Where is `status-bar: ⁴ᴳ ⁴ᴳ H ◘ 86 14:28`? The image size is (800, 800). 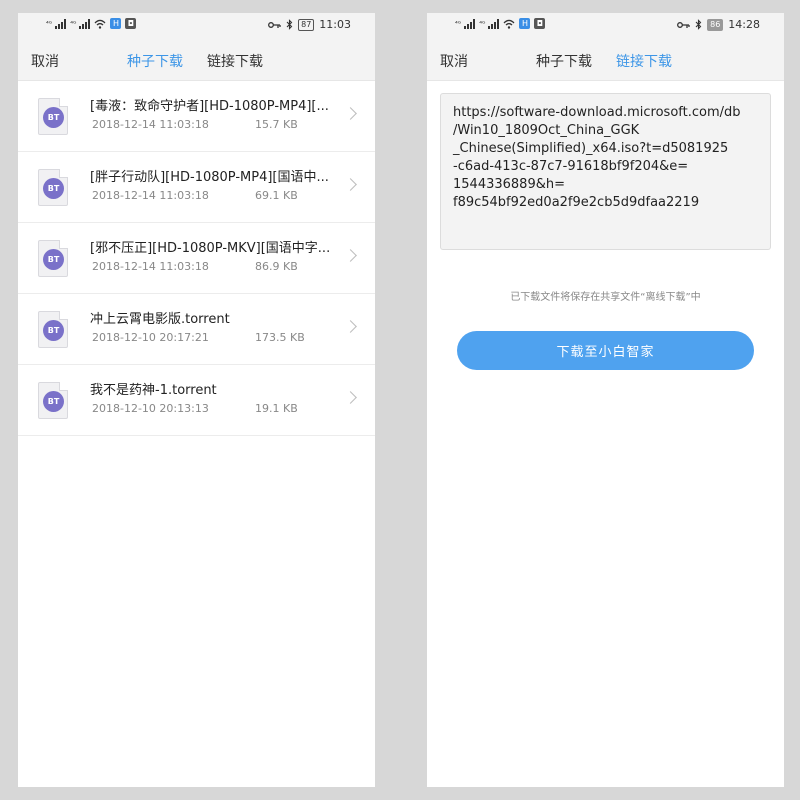 status-bar: ⁴ᴳ ⁴ᴳ H ◘ 86 14:28 is located at coordinates (605, 25).